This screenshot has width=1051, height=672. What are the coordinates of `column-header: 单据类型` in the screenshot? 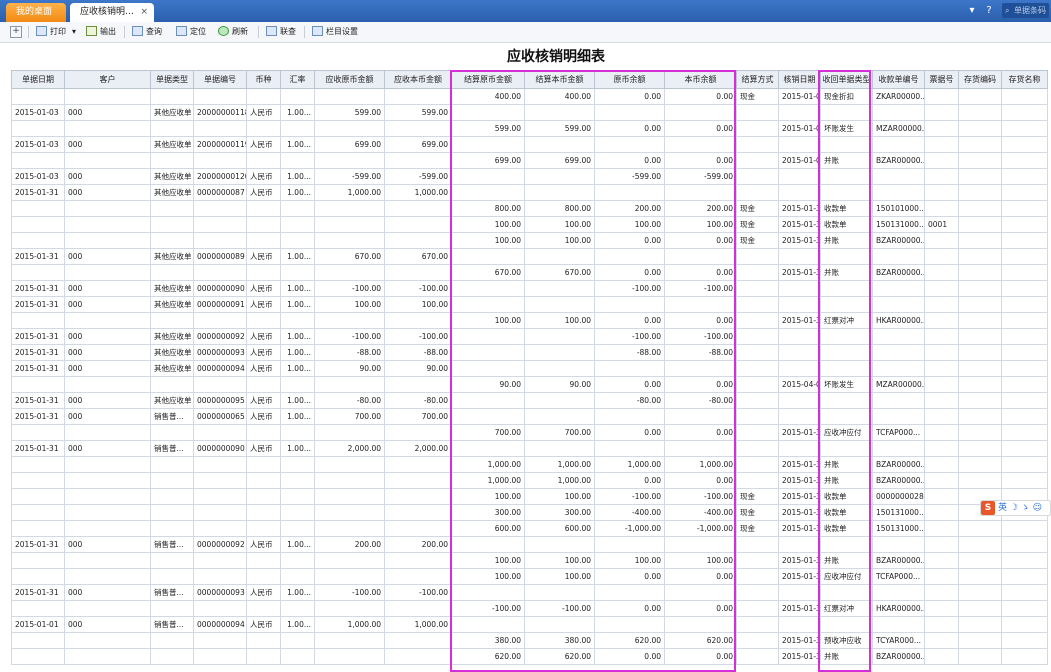 It's located at (172, 79).